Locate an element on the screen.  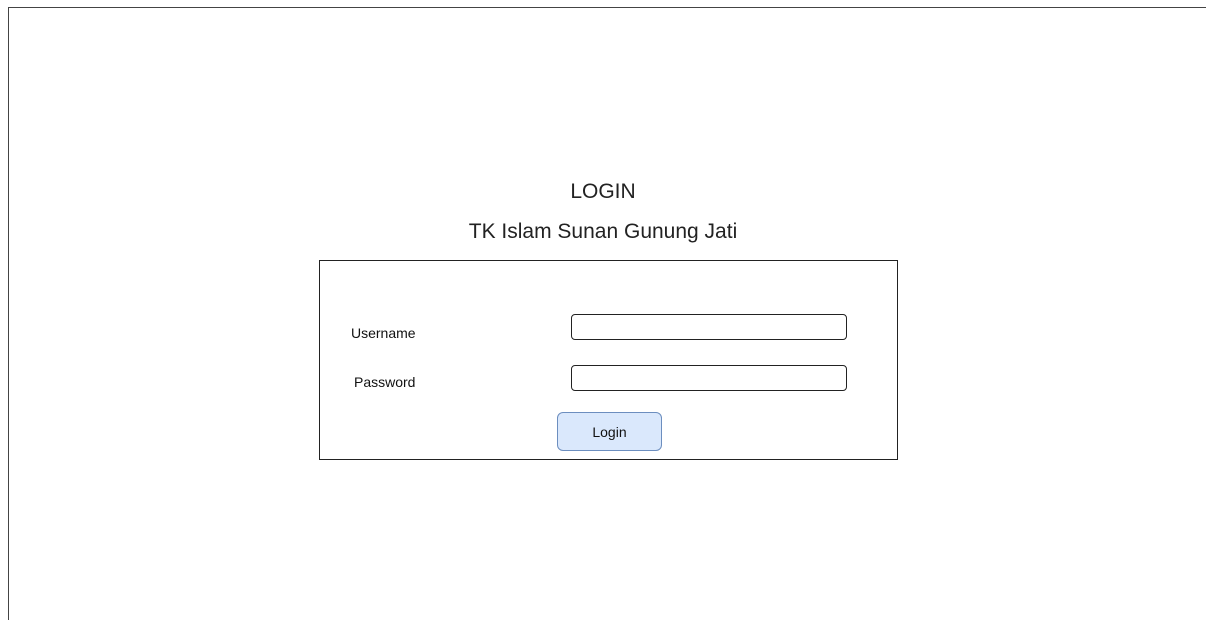
login-button: Login is located at coordinates (609, 431).